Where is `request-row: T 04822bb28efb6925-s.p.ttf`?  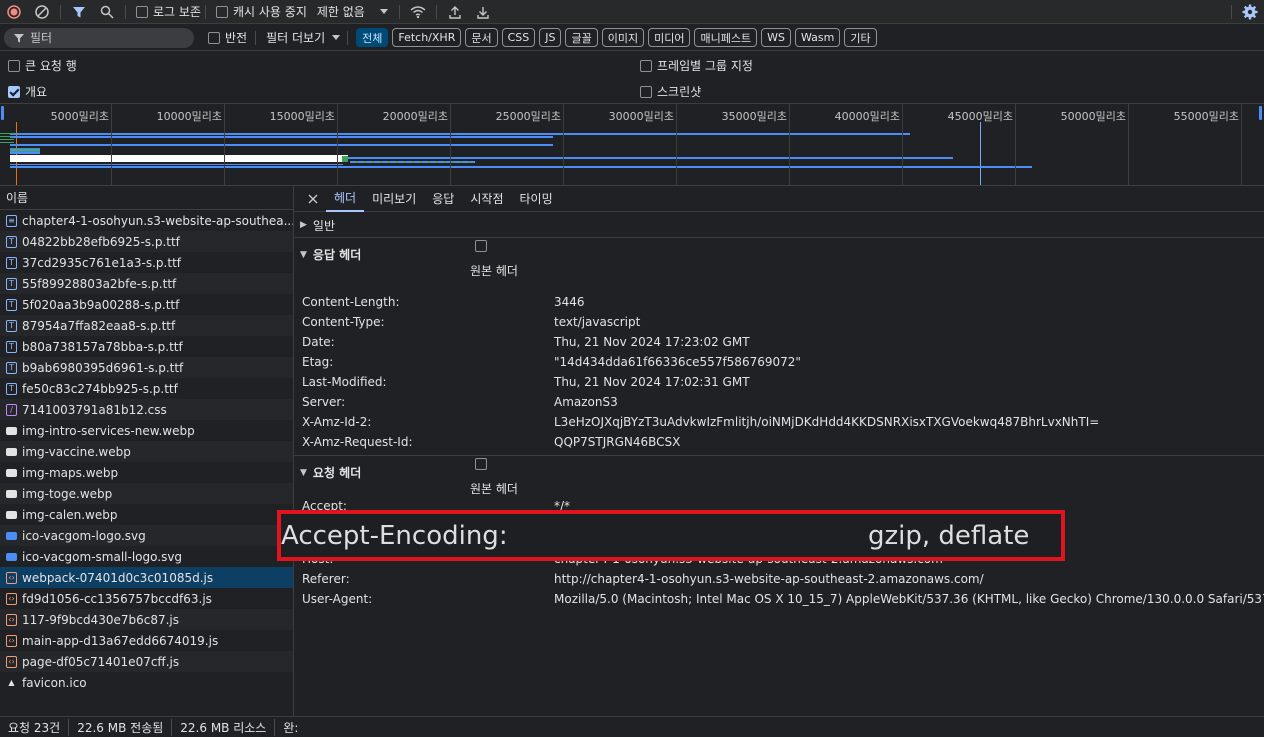 request-row: T 04822bb28efb6925-s.p.ttf is located at coordinates (146, 241).